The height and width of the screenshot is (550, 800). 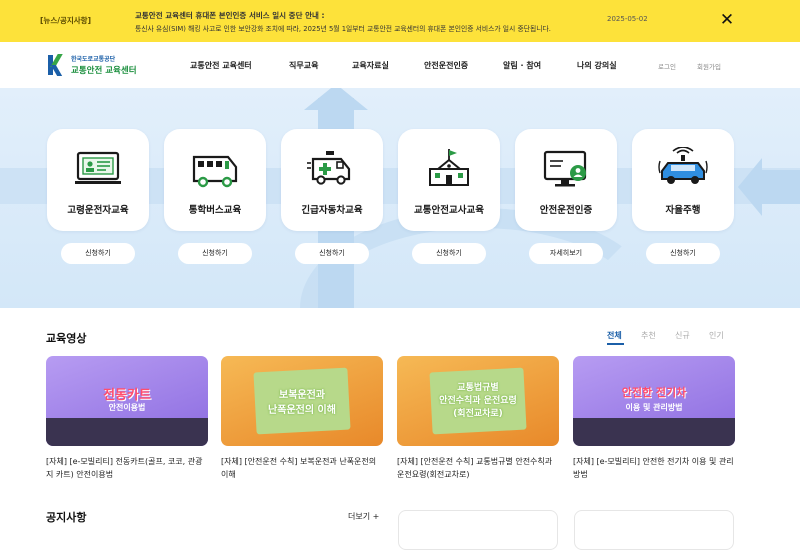 I want to click on certified-monitor-icon, so click(x=565, y=168).